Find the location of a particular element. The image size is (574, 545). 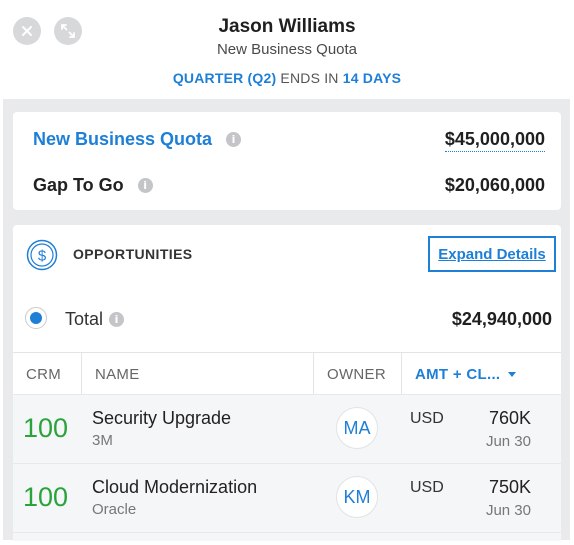

quota-label: New Business Quota is located at coordinates (122, 139).